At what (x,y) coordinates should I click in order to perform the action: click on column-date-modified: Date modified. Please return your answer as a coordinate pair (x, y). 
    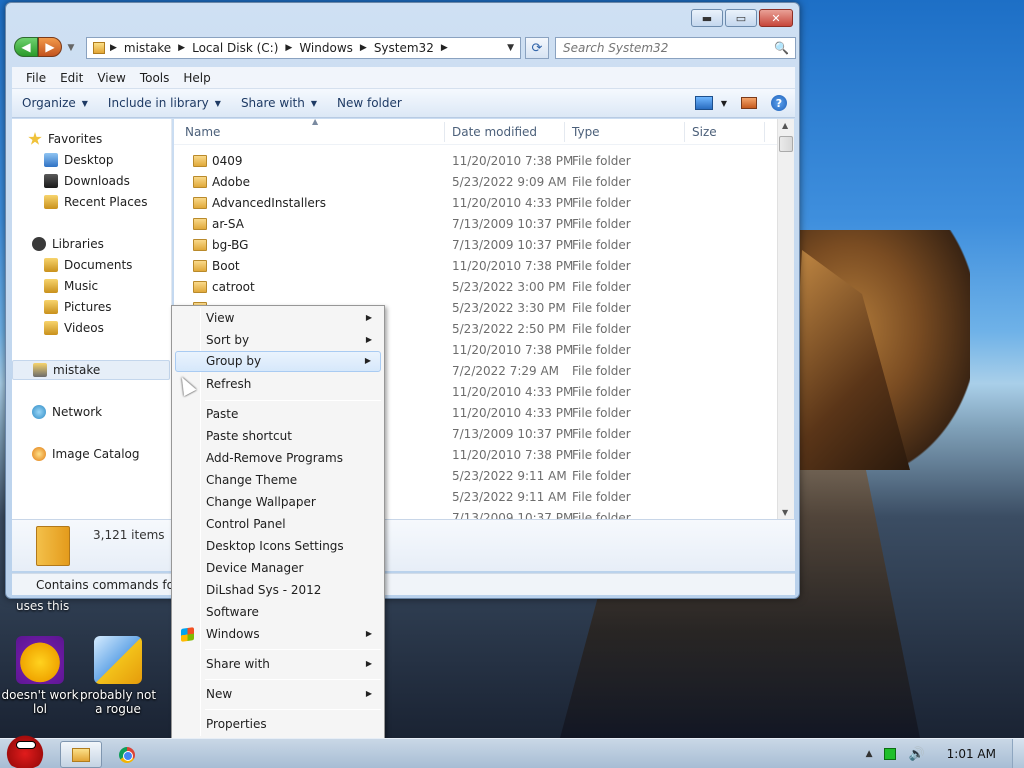
    Looking at the image, I should click on (494, 135).